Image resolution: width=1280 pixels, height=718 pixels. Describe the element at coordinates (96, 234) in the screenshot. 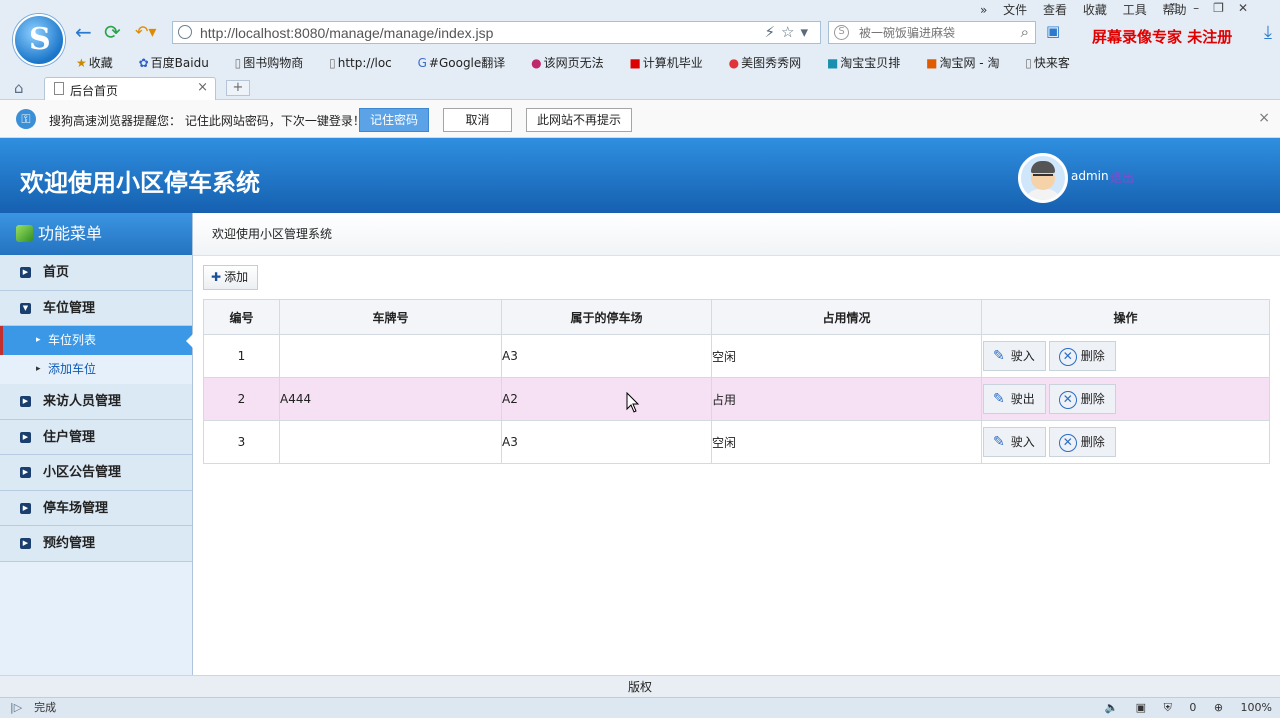

I see `sidebar-header: 功能菜单` at that location.